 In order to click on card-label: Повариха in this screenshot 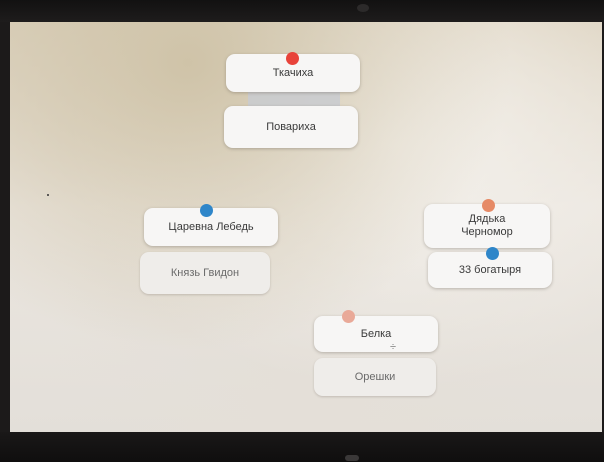, I will do `click(291, 126)`.